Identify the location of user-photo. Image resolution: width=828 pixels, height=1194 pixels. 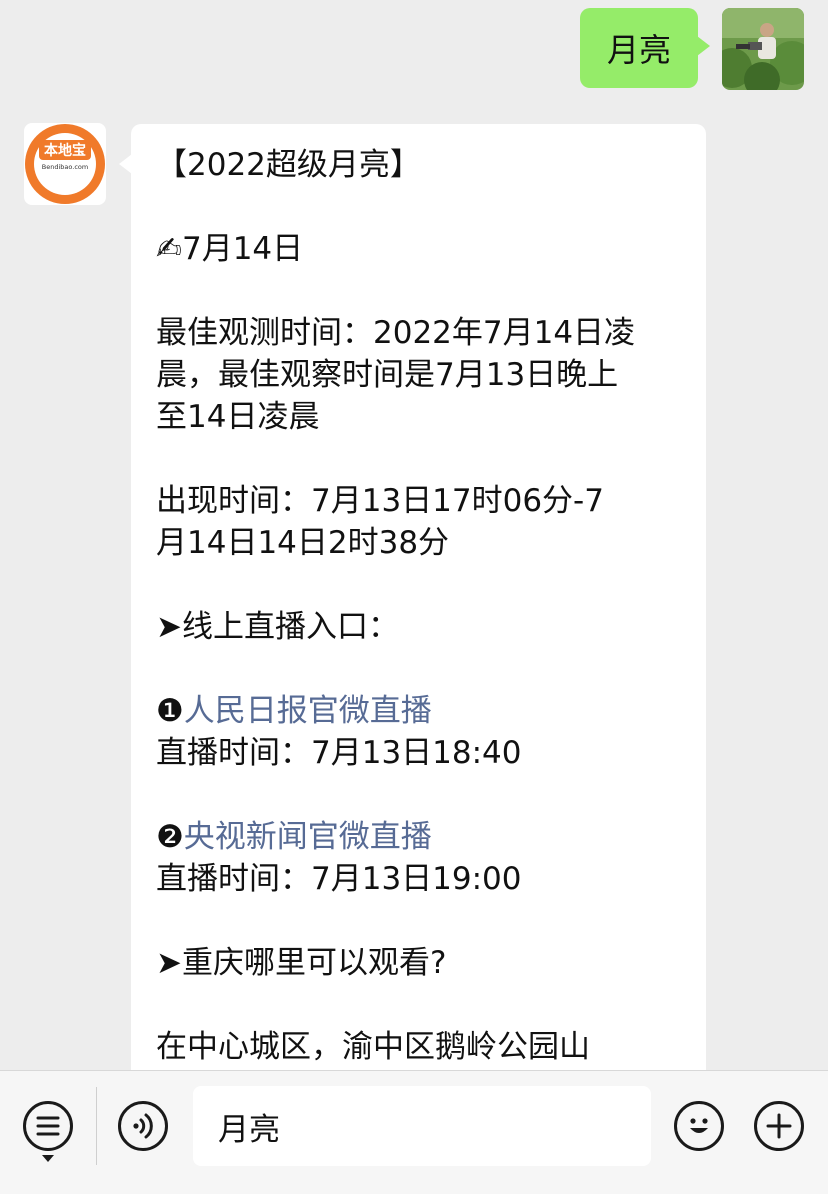
(763, 49).